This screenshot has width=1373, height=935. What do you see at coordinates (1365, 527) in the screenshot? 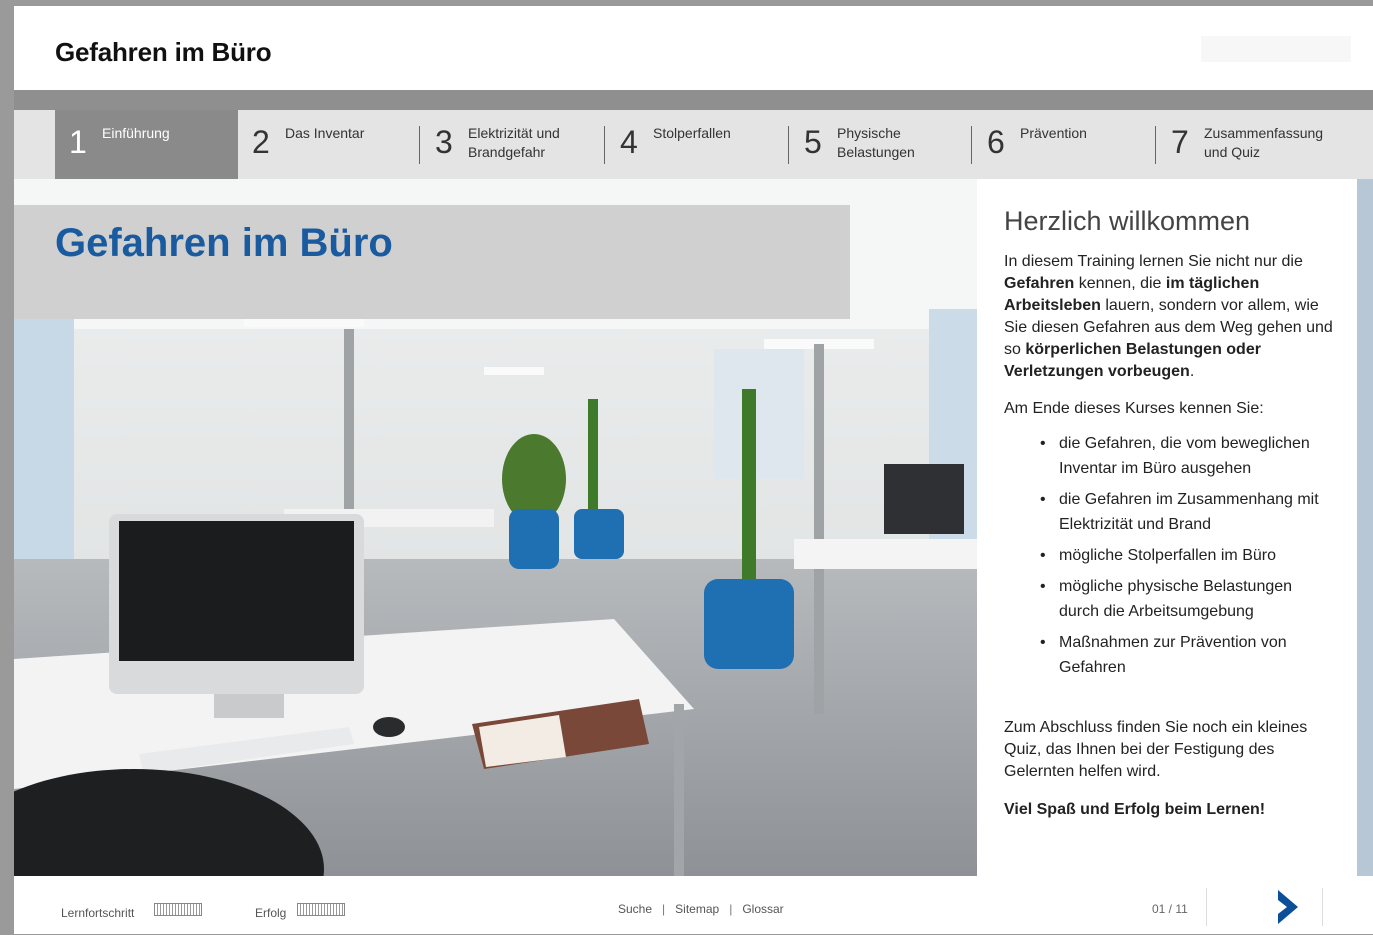
I see `window-strip` at bounding box center [1365, 527].